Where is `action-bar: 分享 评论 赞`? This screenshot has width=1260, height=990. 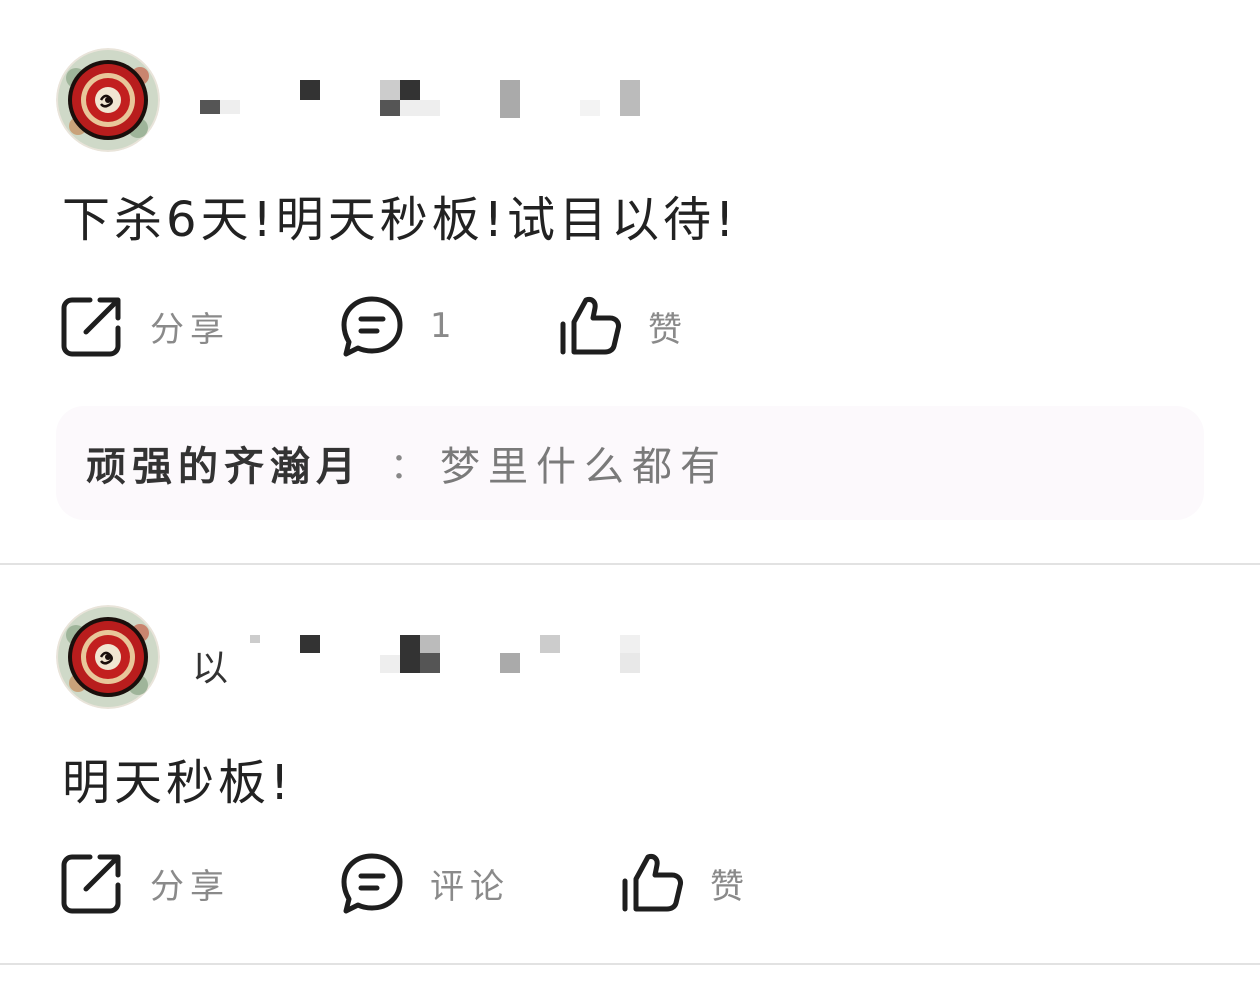 action-bar: 分享 评论 赞 is located at coordinates (510, 883).